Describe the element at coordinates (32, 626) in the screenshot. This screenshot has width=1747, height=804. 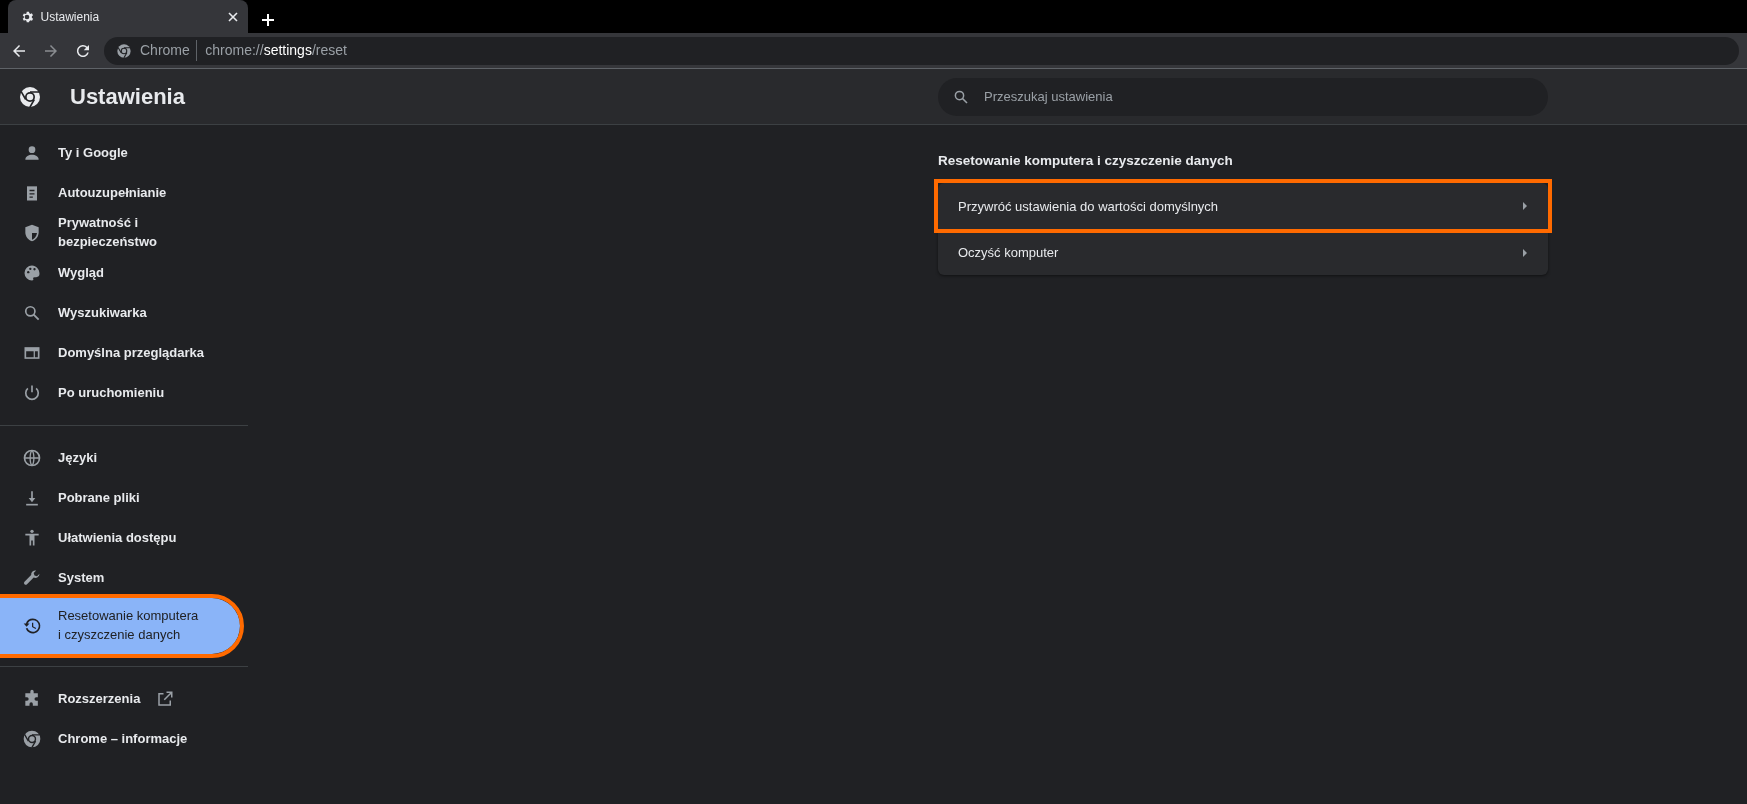
I see `history-icon` at that location.